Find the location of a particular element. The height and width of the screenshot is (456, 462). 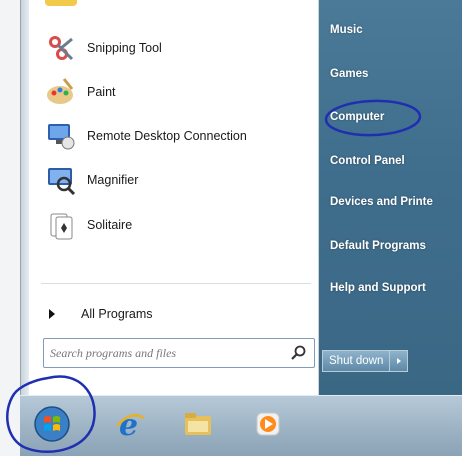

file-explorer-folder-icon is located at coordinates (198, 426).